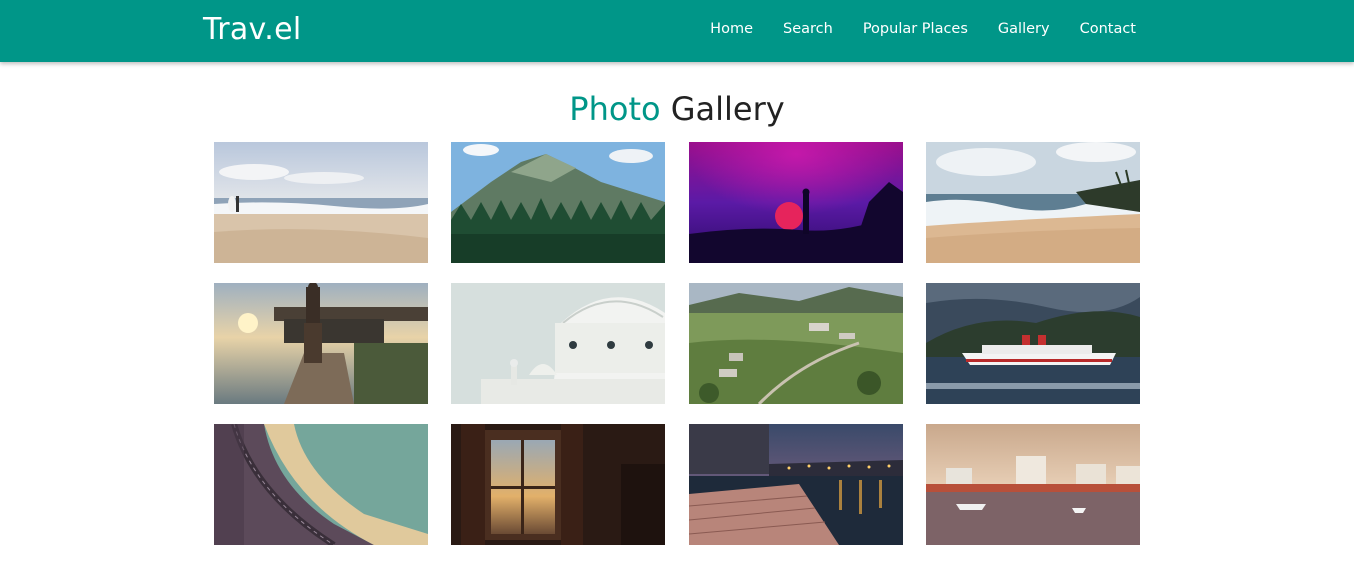  I want to click on white-mosque-photo, so click(558, 343).